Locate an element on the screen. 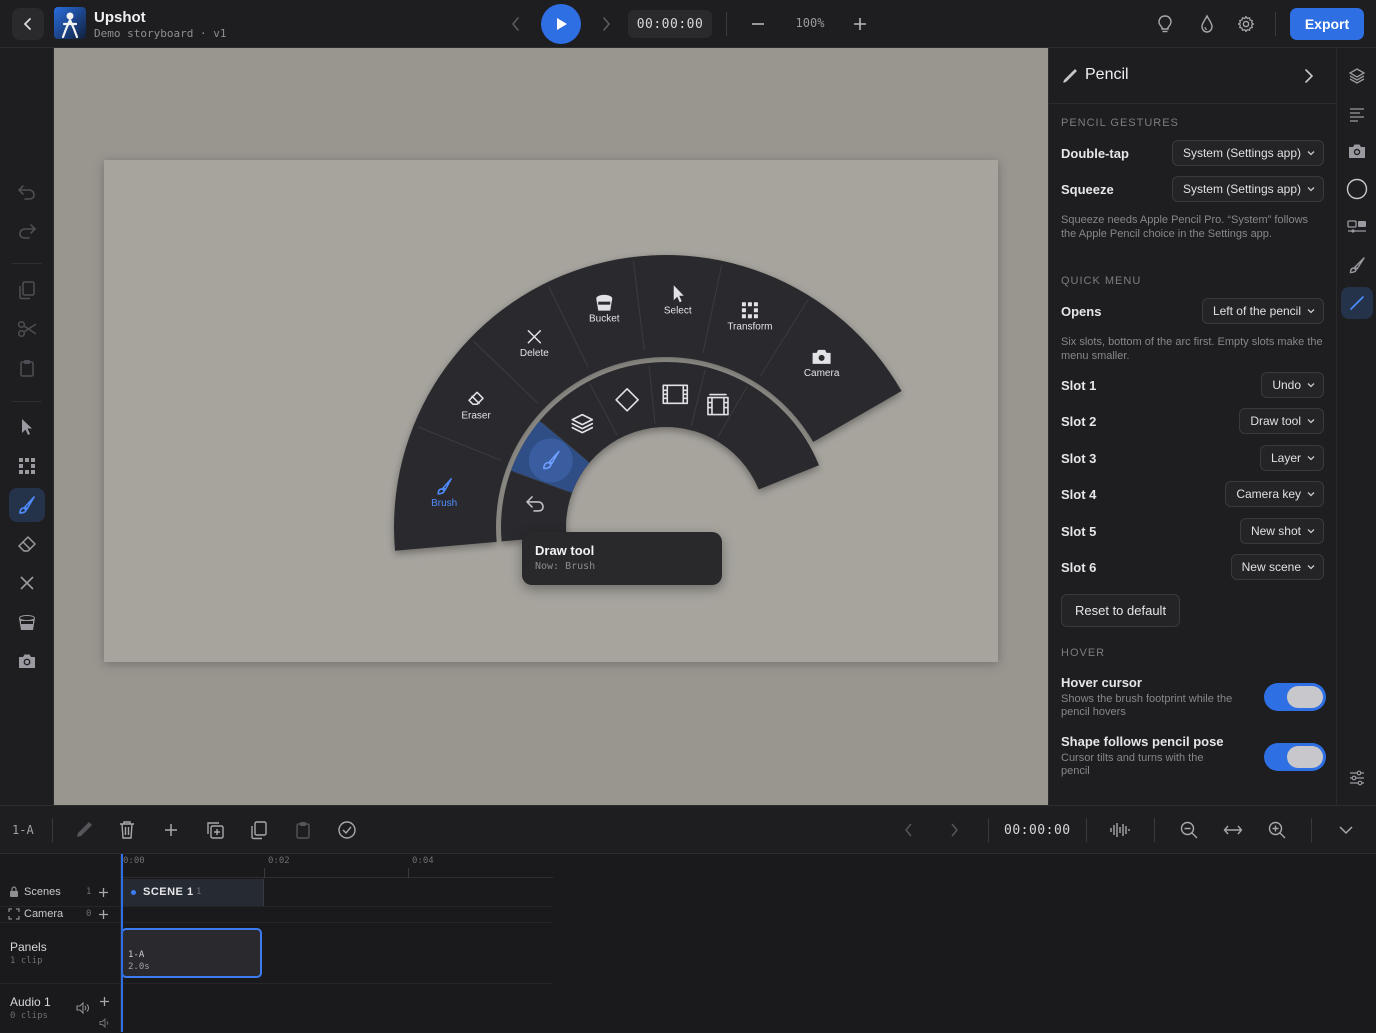  previous-shot-button is located at coordinates (909, 830).